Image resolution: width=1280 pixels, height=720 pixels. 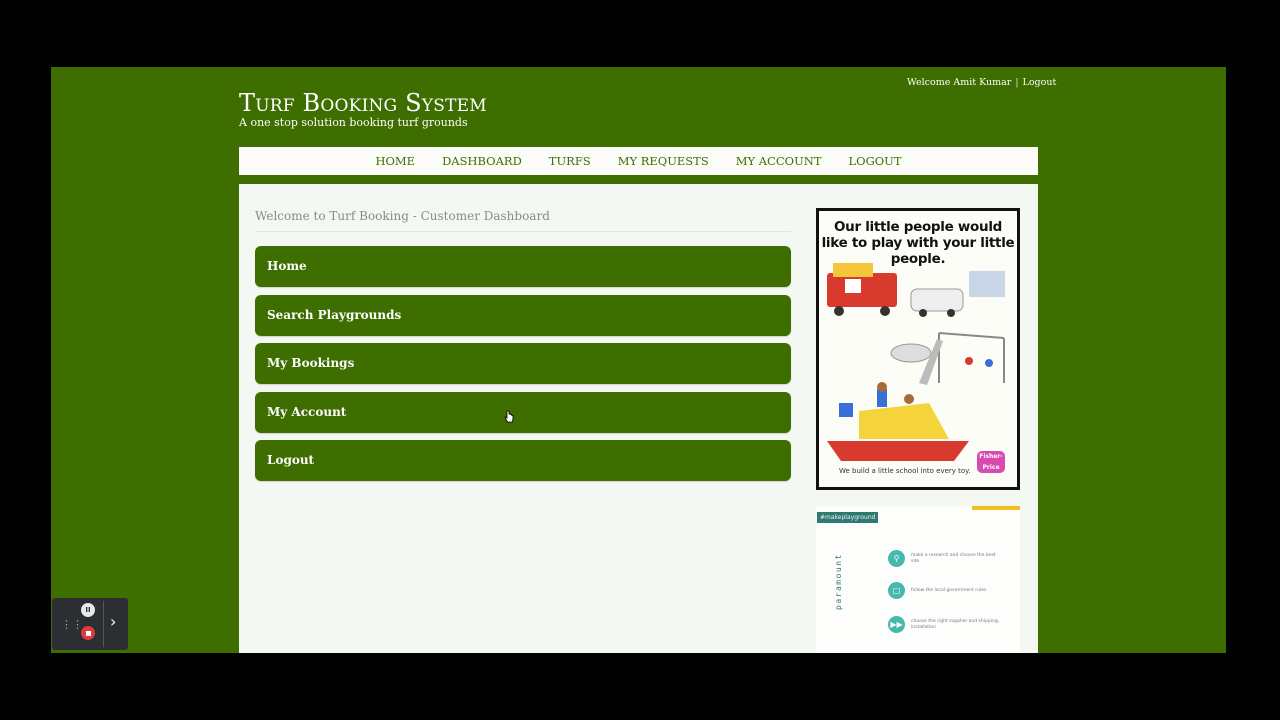 I want to click on menu-my-bookings-button: My Bookings, so click(x=523, y=364).